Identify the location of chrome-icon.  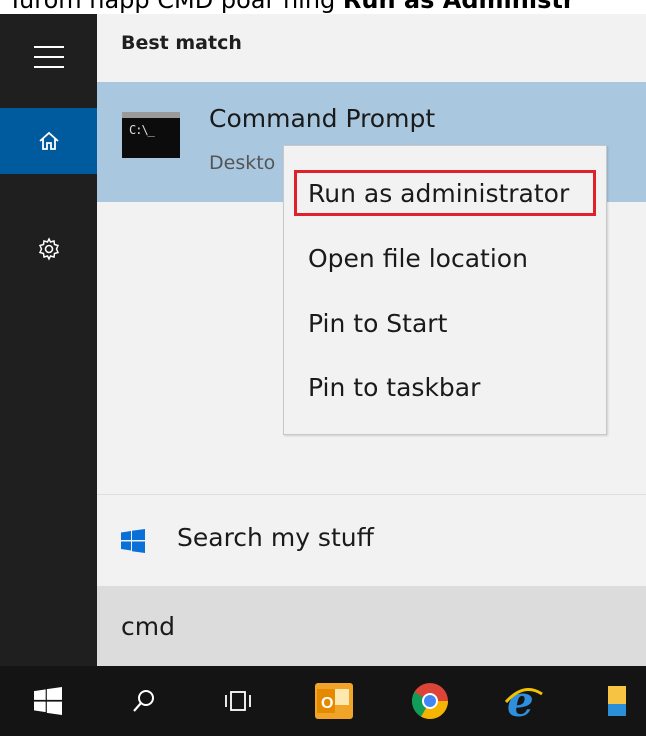
(429, 701).